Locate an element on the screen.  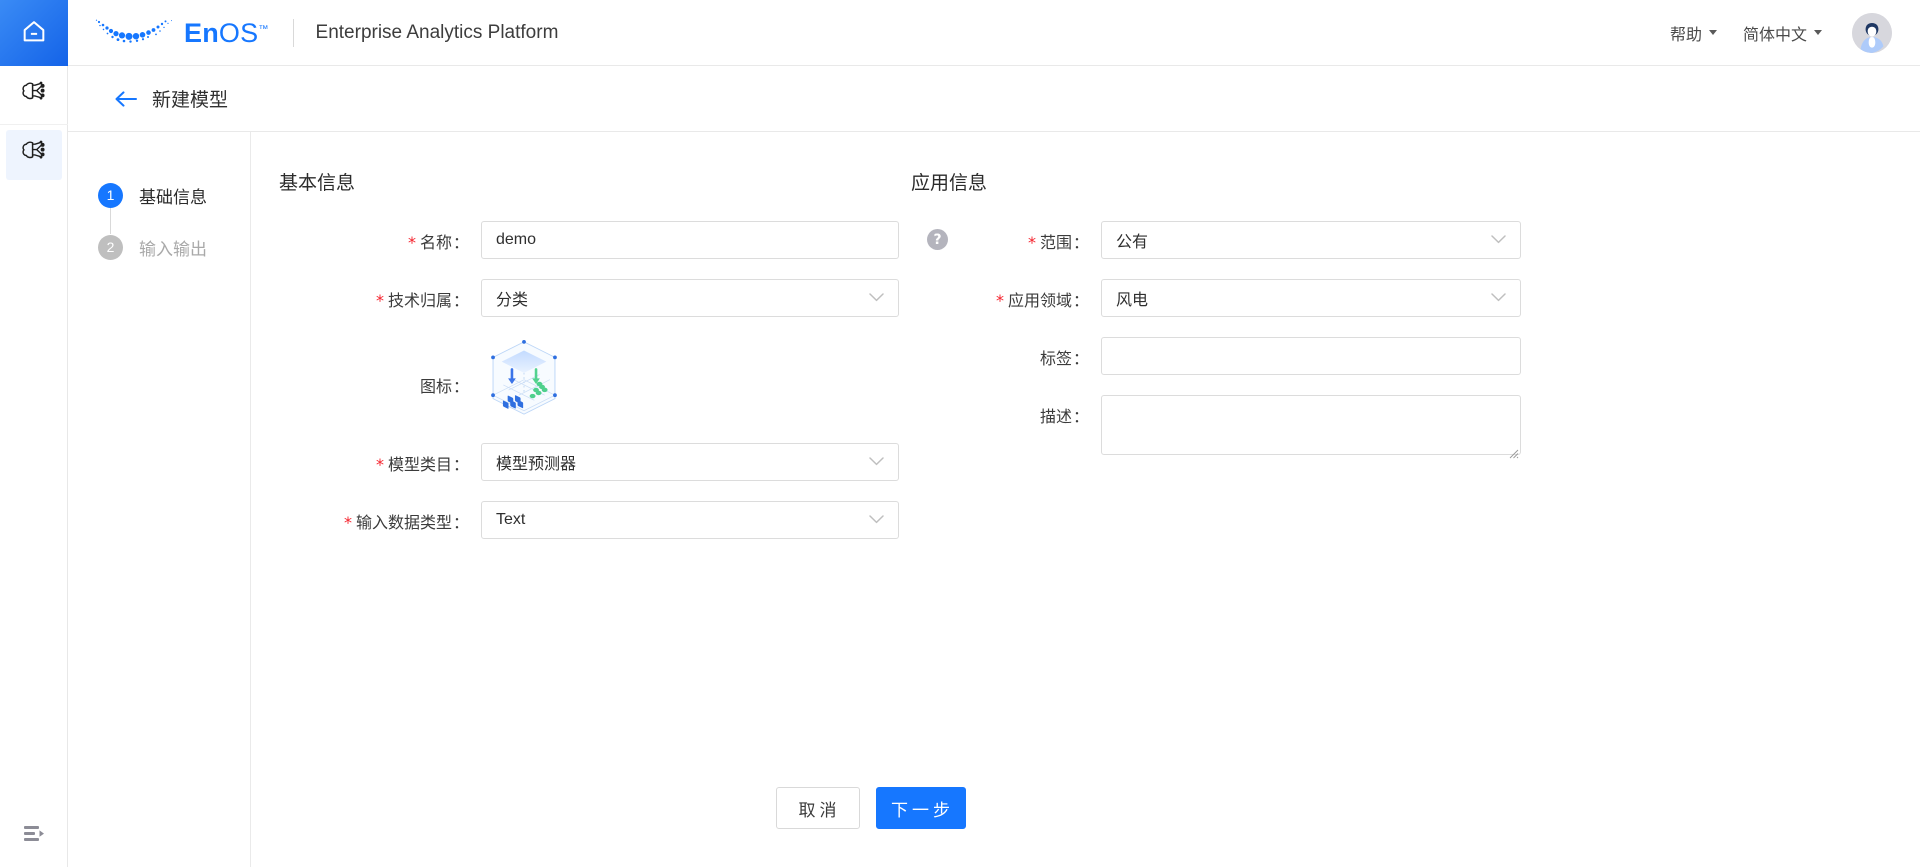
field-description-control is located at coordinates (1311, 427).